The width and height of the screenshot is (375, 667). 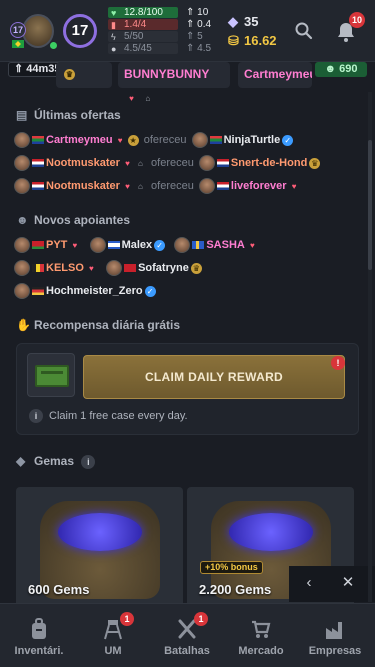 What do you see at coordinates (39, 651) in the screenshot?
I see `nav-label: Inventári.` at bounding box center [39, 651].